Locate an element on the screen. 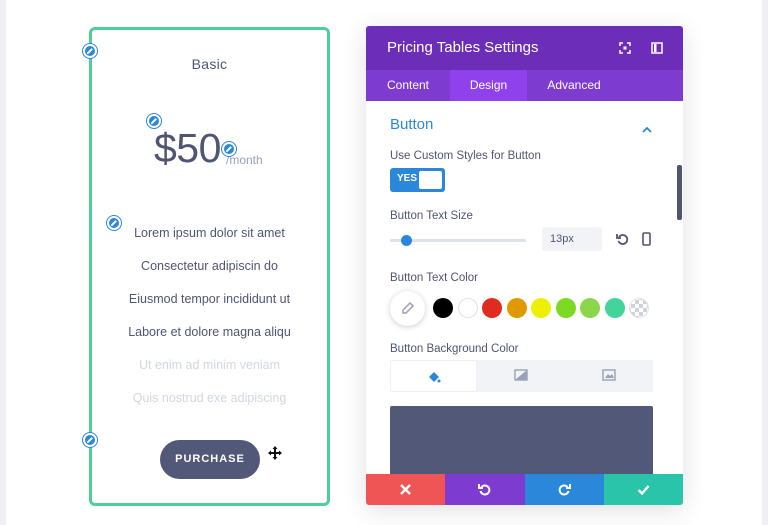  canvas-edge-right is located at coordinates (765, 262).